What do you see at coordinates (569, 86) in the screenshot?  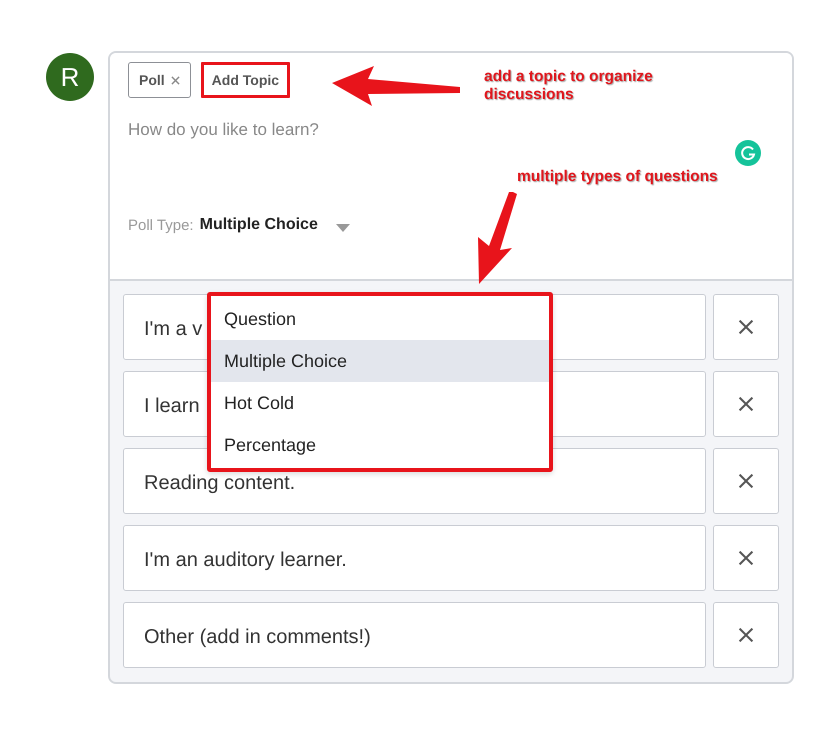 I see `annotation-text: add a topic to organize discussions` at bounding box center [569, 86].